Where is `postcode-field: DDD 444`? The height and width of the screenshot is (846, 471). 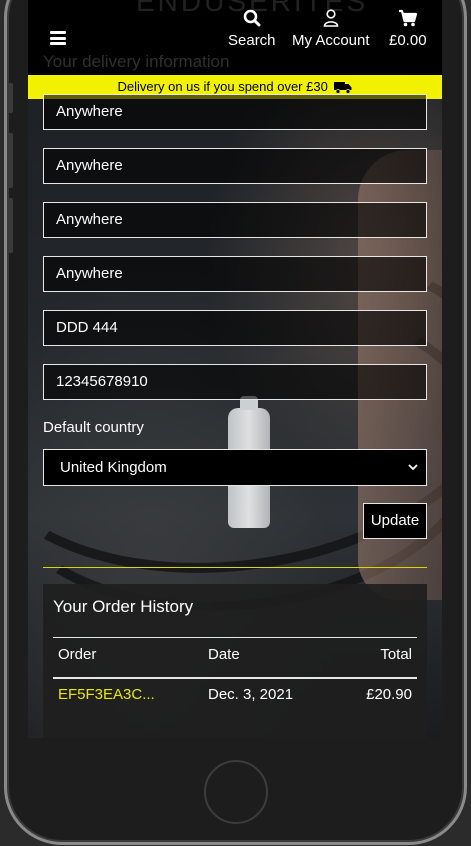
postcode-field: DDD 444 is located at coordinates (235, 328).